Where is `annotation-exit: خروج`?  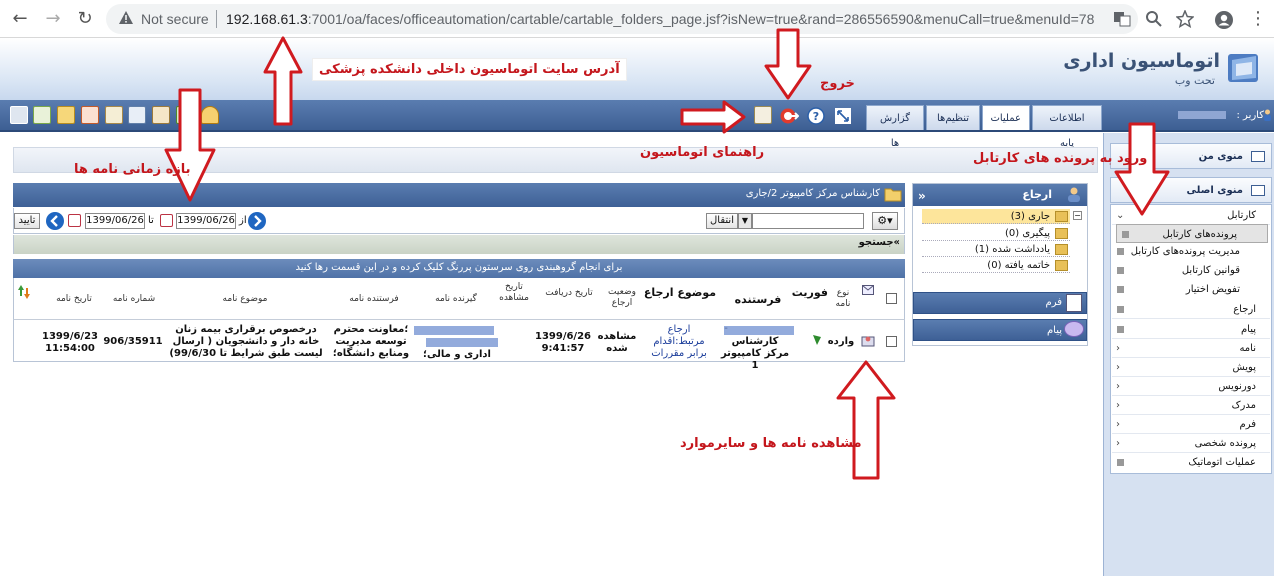 annotation-exit: خروج is located at coordinates (837, 83).